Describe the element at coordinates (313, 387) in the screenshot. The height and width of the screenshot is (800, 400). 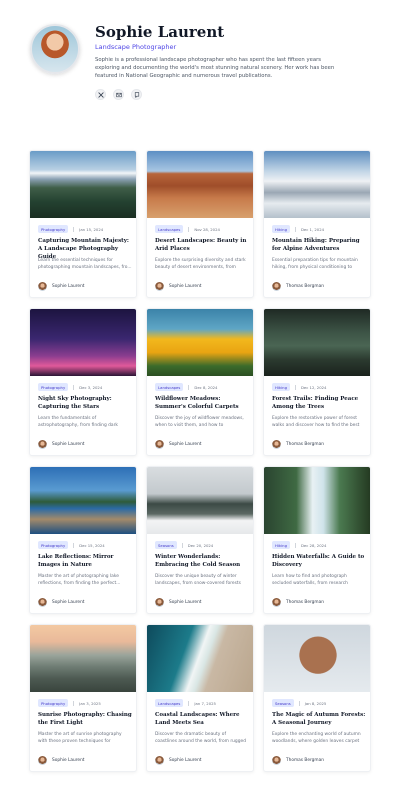
I see `post-date: Dec 12, 2024` at that location.